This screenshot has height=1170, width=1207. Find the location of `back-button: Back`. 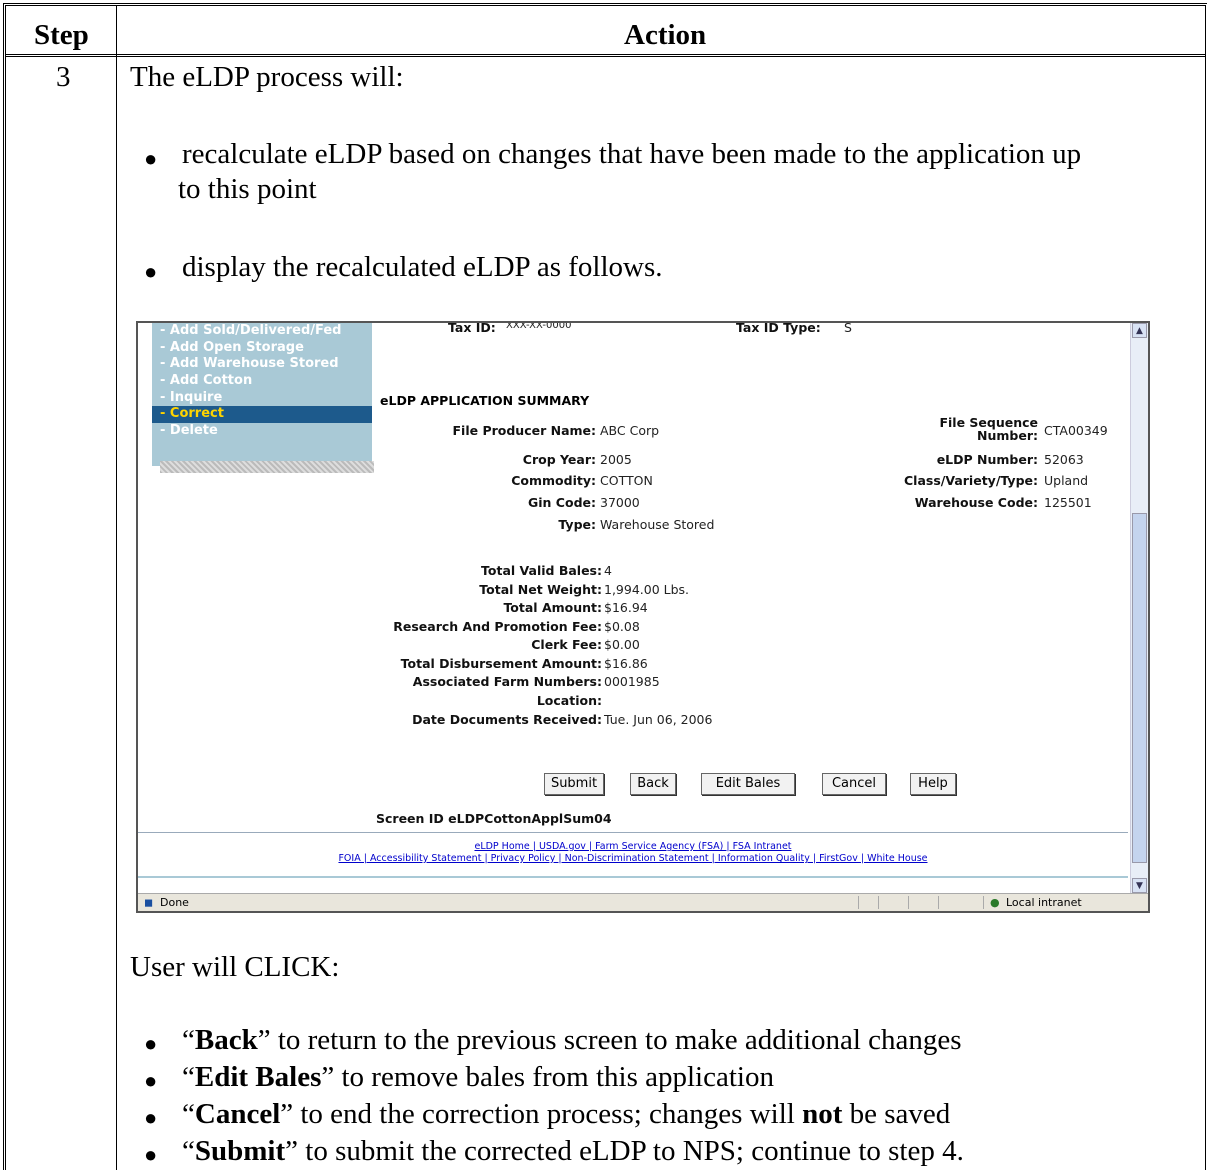

back-button: Back is located at coordinates (653, 784).